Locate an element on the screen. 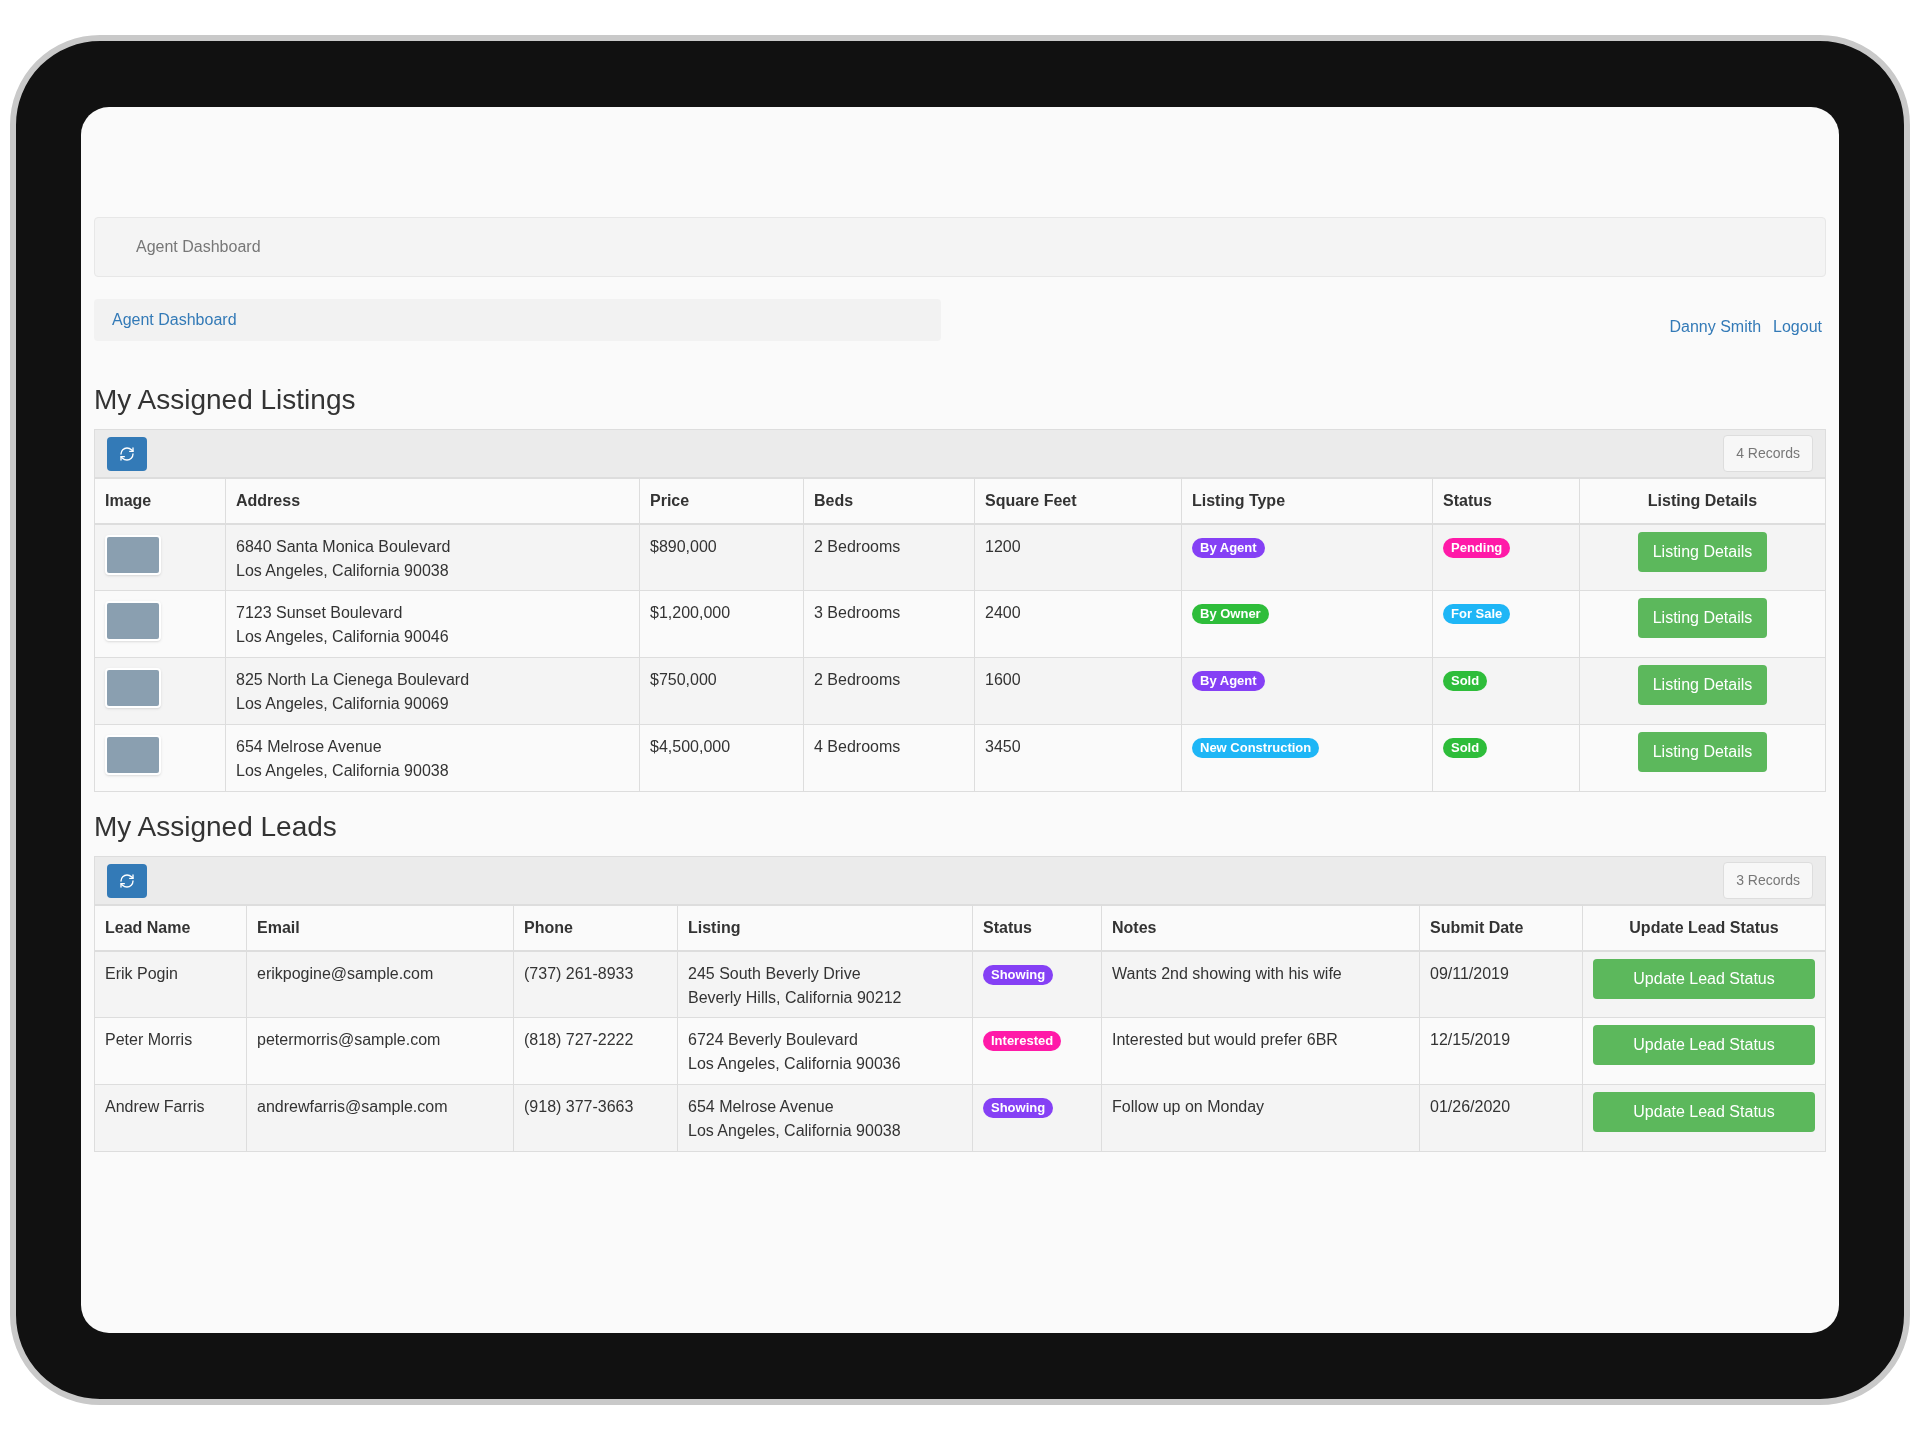 This screenshot has width=1920, height=1440. column-header: Update Lead Status is located at coordinates (1704, 928).